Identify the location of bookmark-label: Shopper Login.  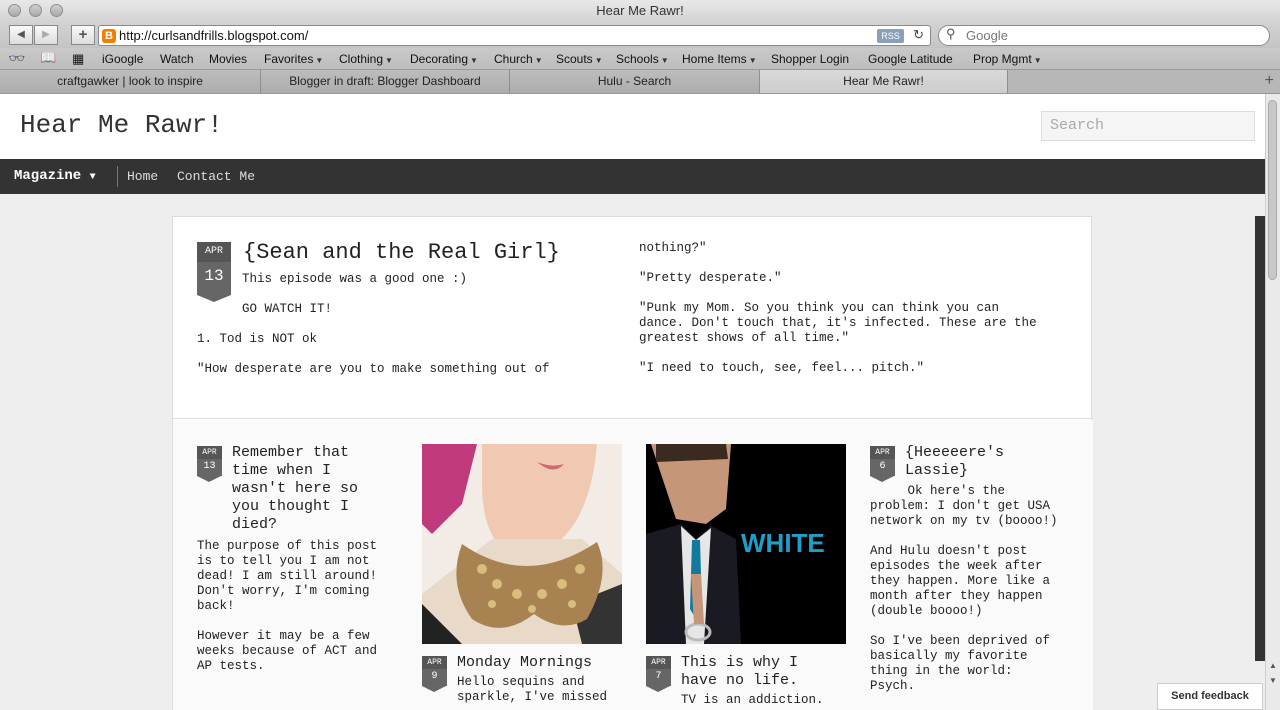
(810, 59).